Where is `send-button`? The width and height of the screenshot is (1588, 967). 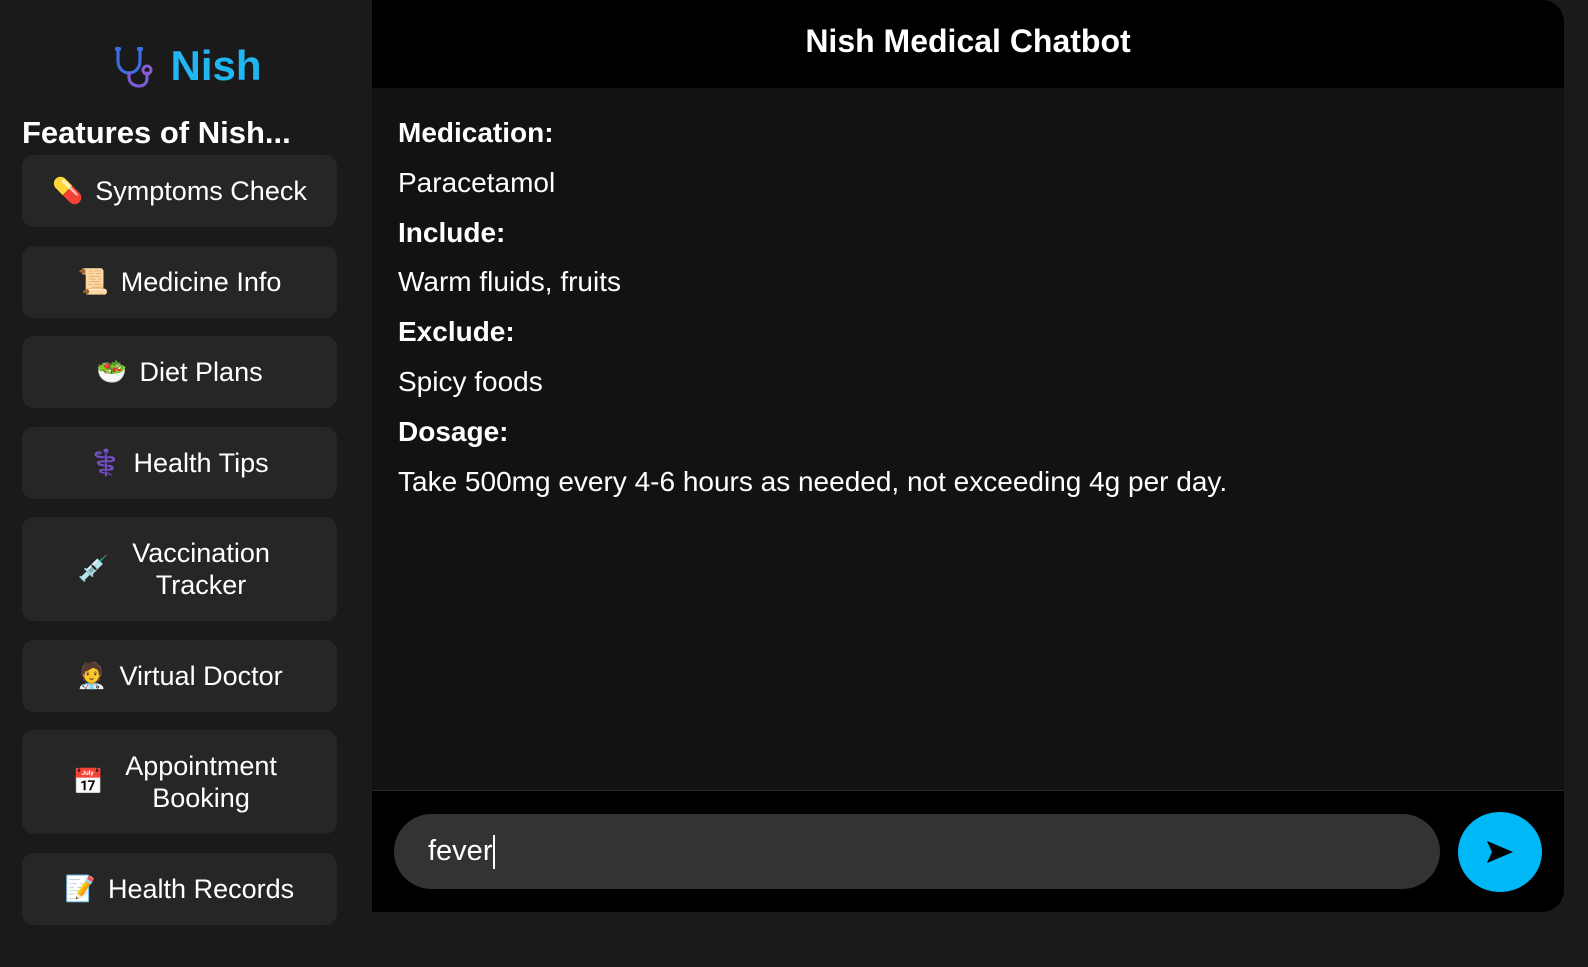 send-button is located at coordinates (1500, 852).